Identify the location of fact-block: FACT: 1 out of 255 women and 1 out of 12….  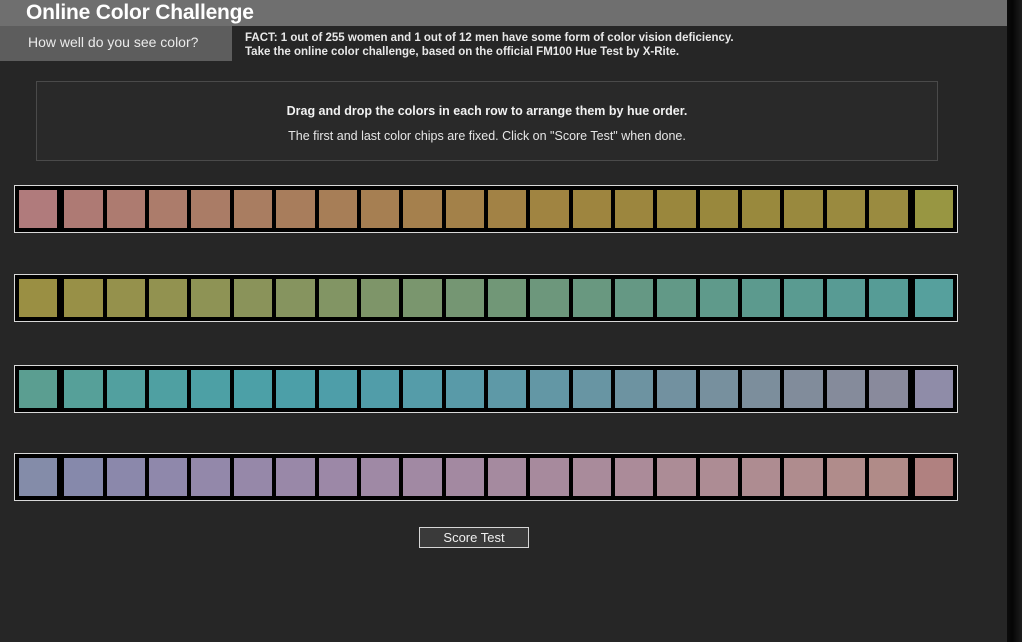
(595, 45).